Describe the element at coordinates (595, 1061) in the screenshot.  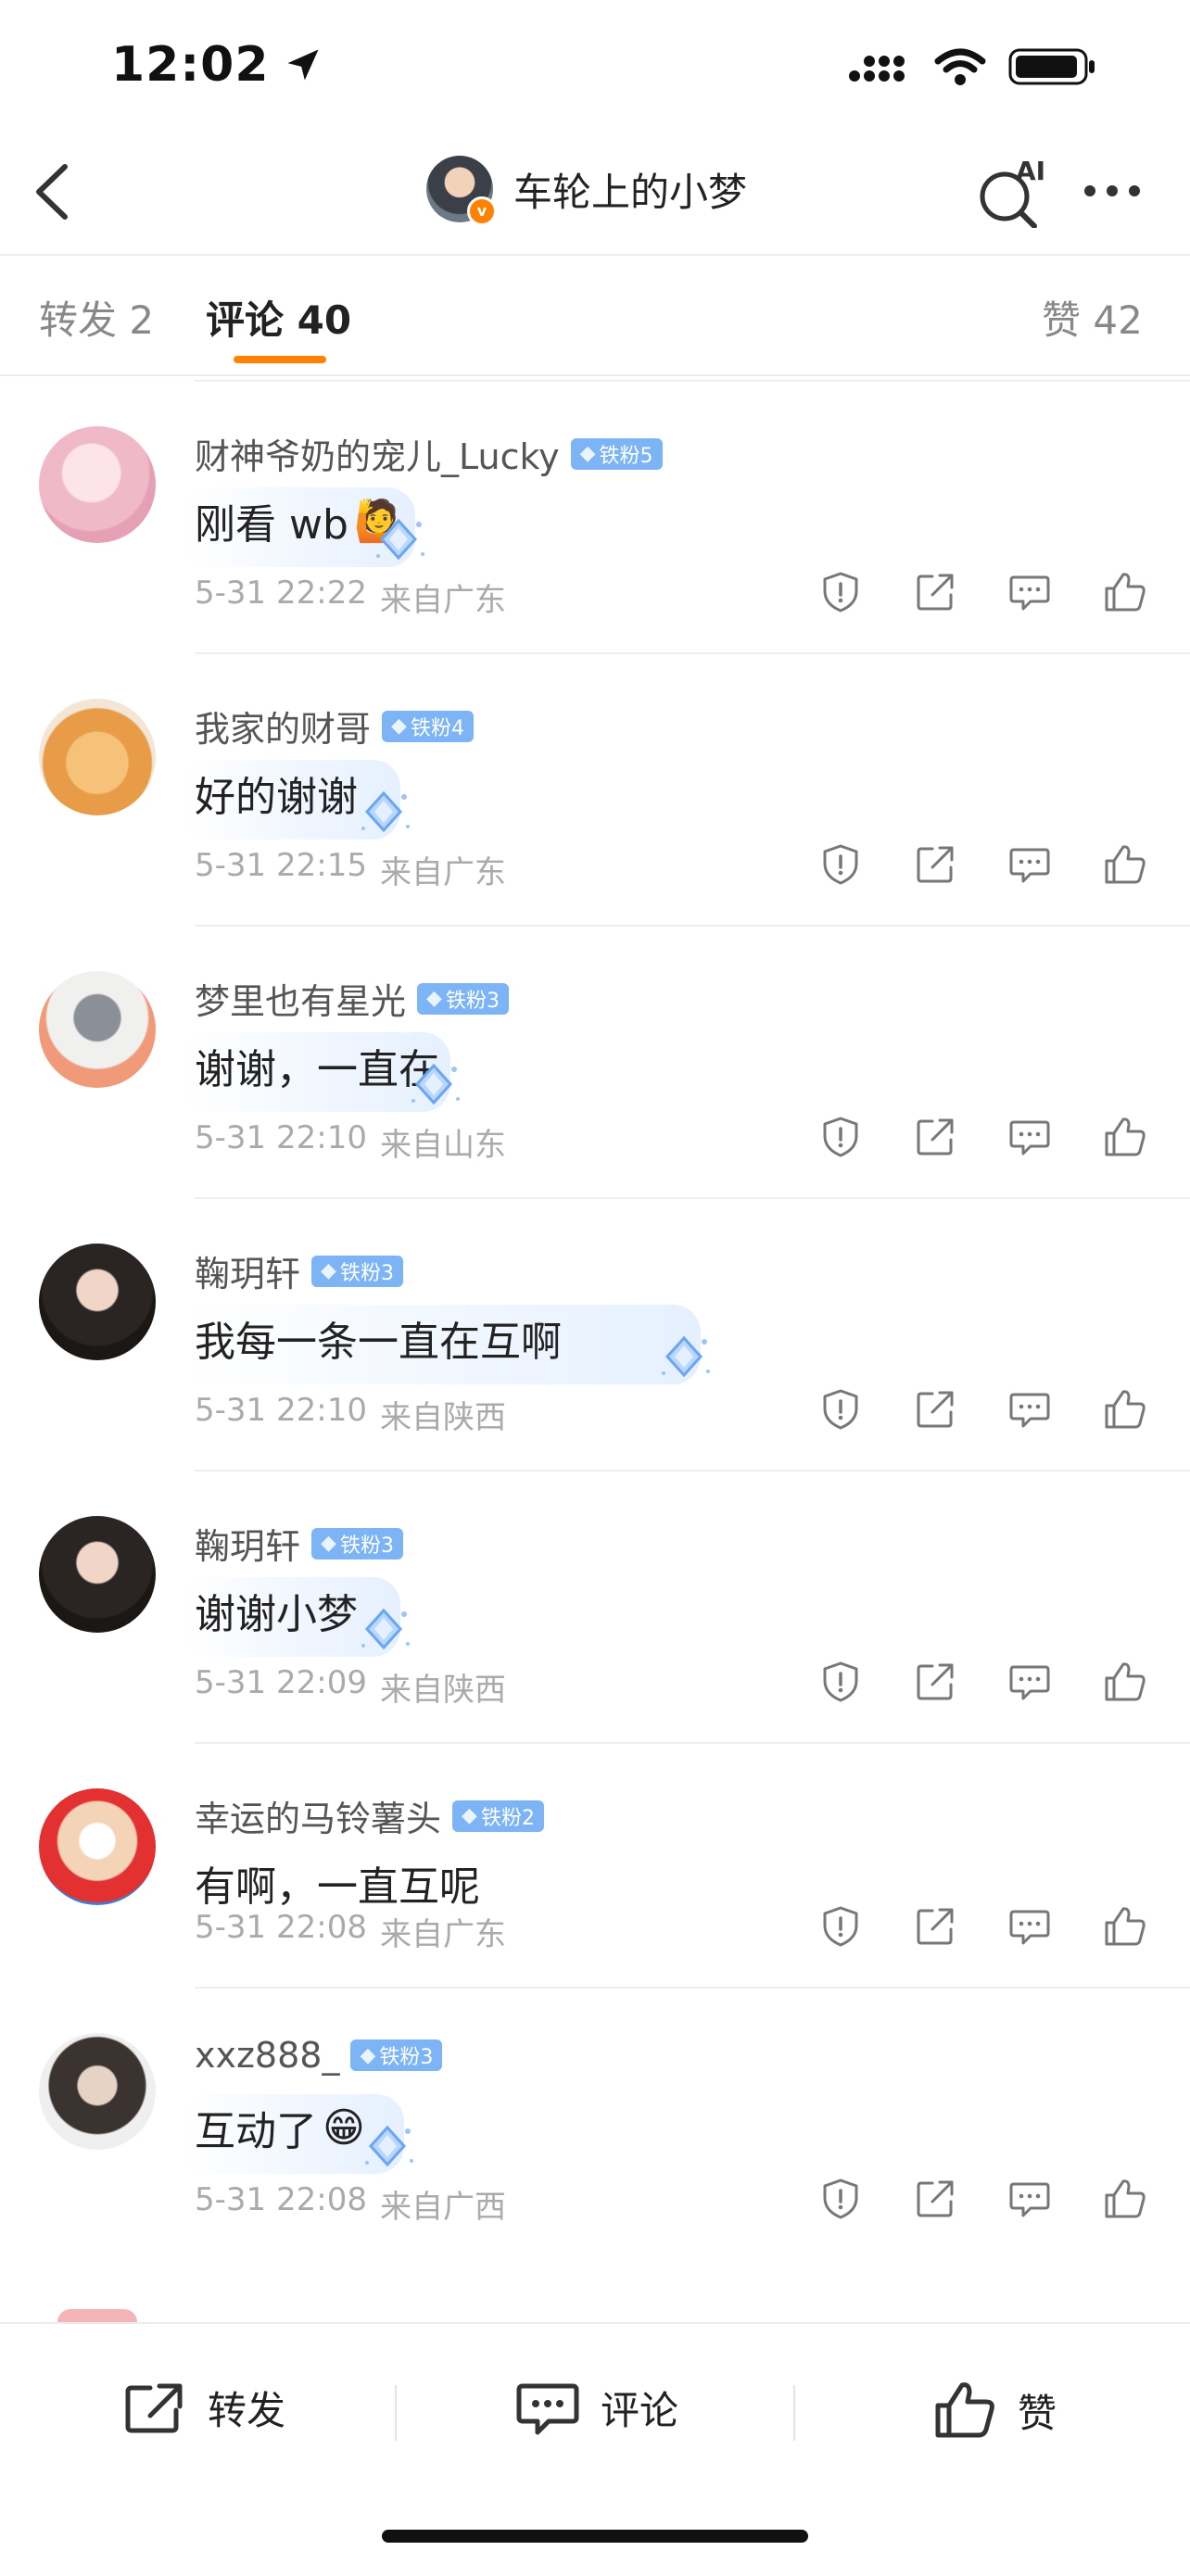
I see `comment-row: 梦里也有星光 ◆ 铁粉3 谢谢，一直在 5-31 22:10 来自山东` at that location.